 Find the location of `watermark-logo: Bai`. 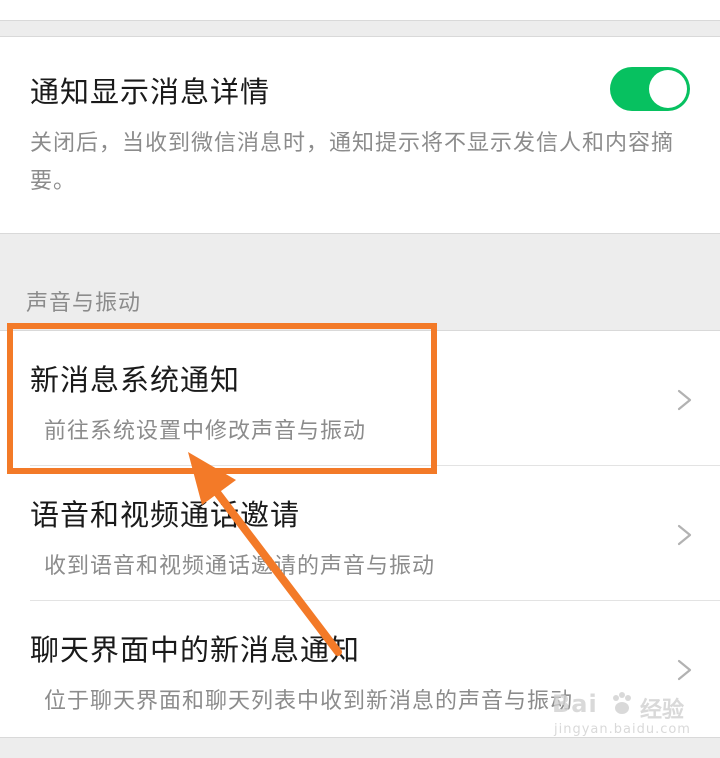

watermark-logo: Bai is located at coordinates (575, 704).